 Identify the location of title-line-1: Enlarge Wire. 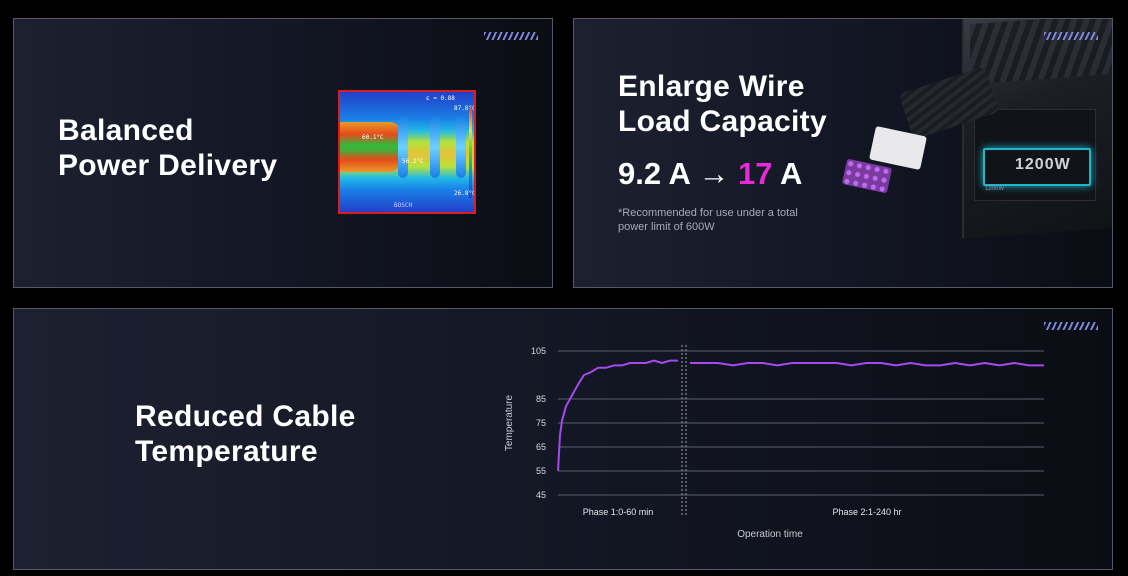
(711, 86).